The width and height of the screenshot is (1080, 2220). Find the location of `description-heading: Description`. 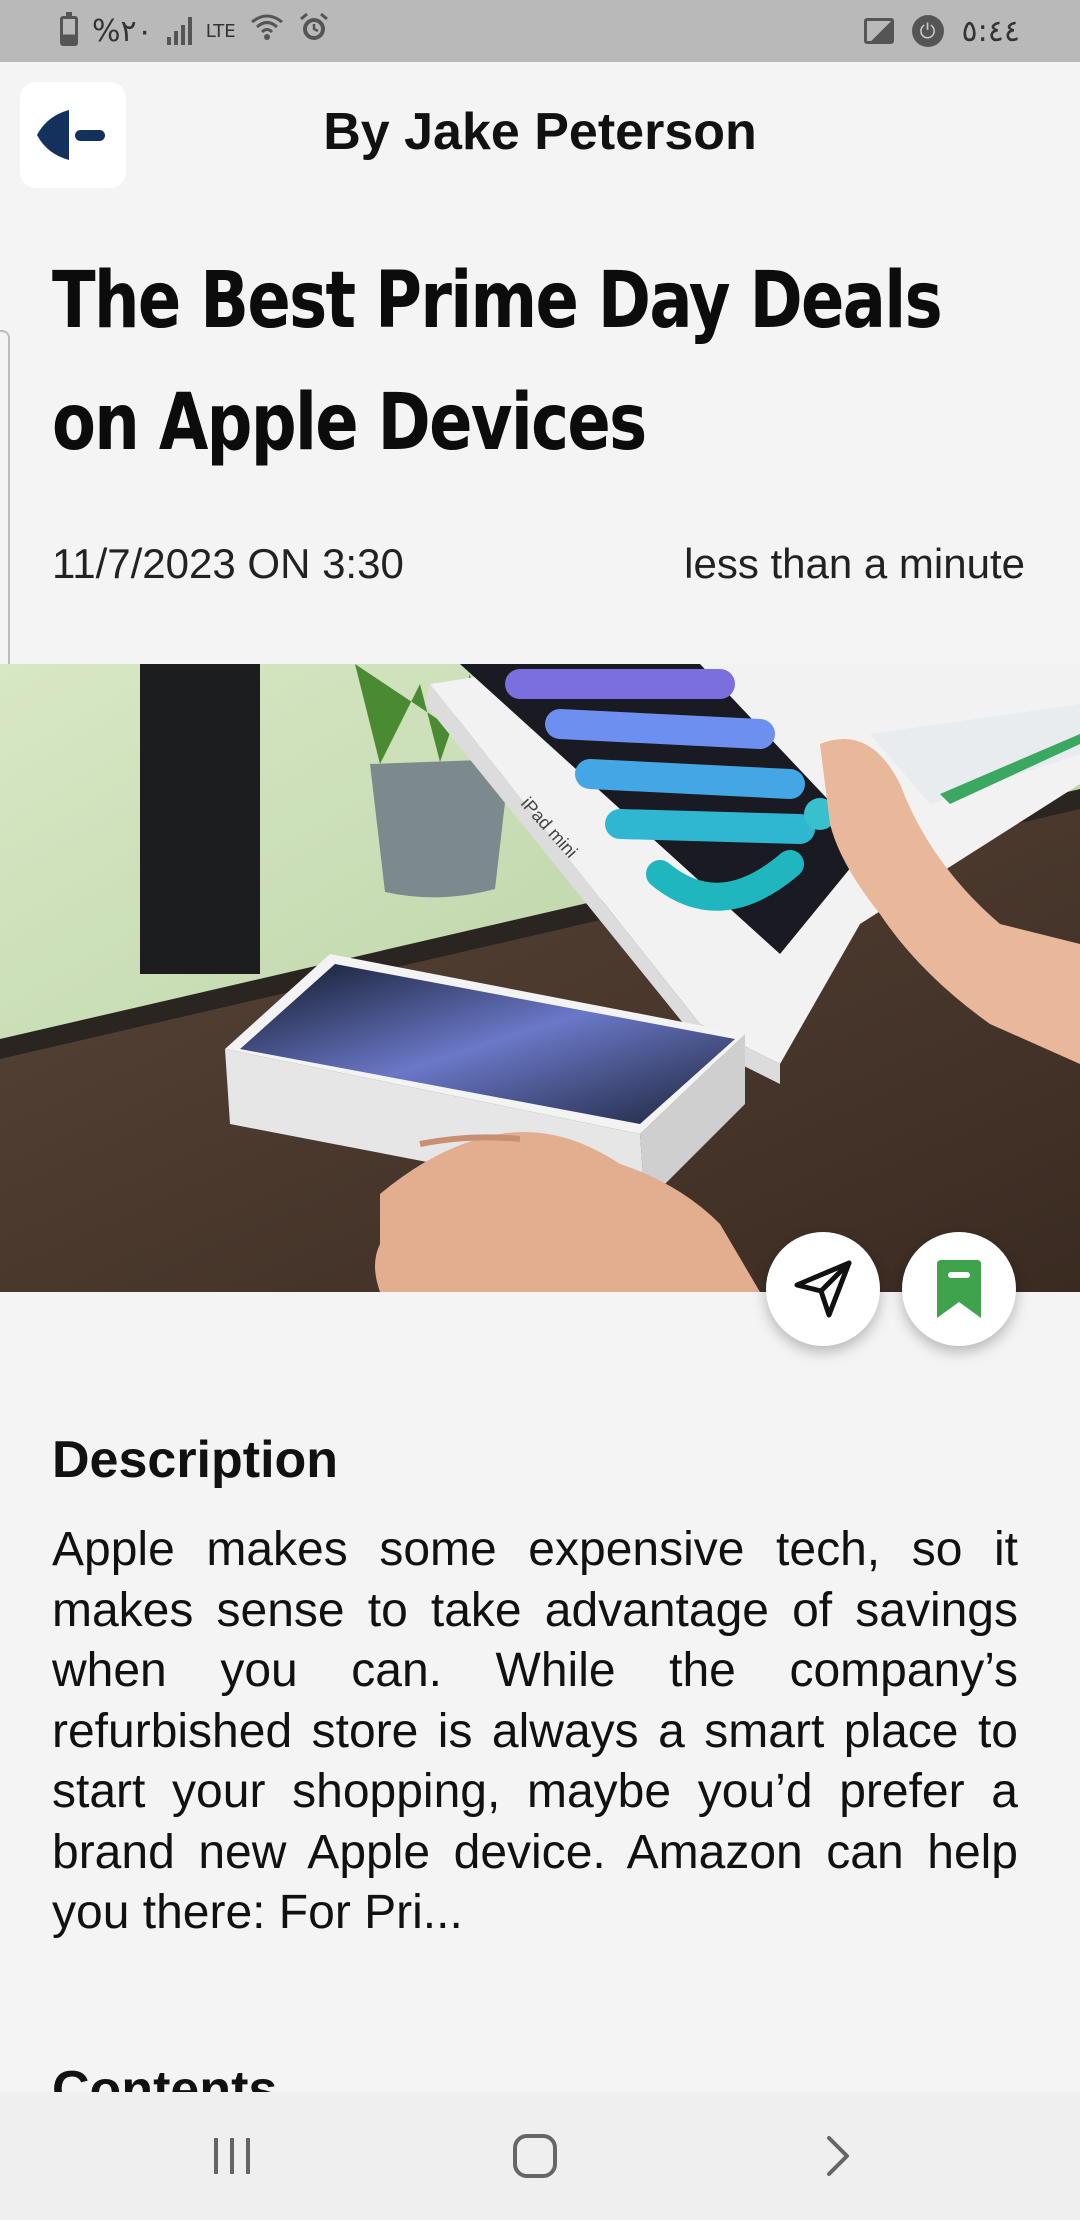

description-heading: Description is located at coordinates (195, 1460).